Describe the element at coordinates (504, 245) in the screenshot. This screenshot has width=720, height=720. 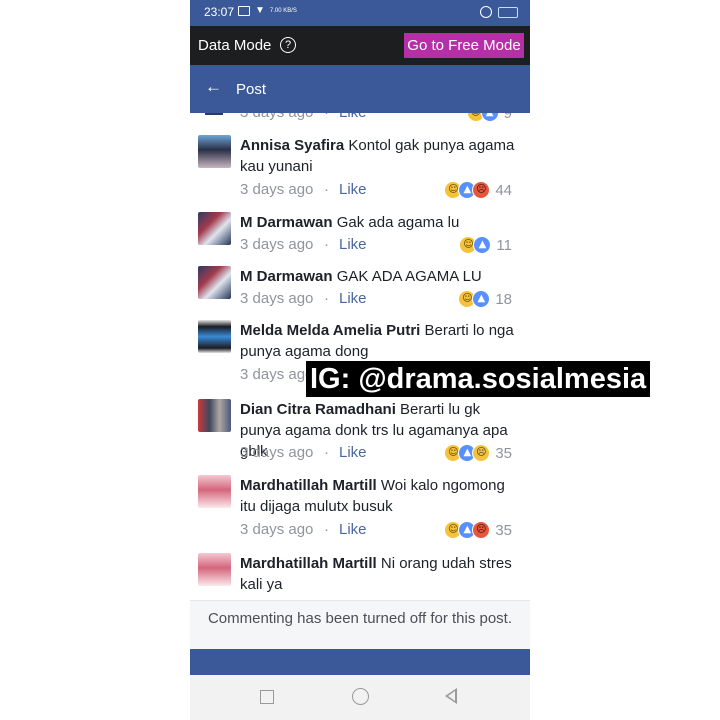
I see `reaction-count: 11` at that location.